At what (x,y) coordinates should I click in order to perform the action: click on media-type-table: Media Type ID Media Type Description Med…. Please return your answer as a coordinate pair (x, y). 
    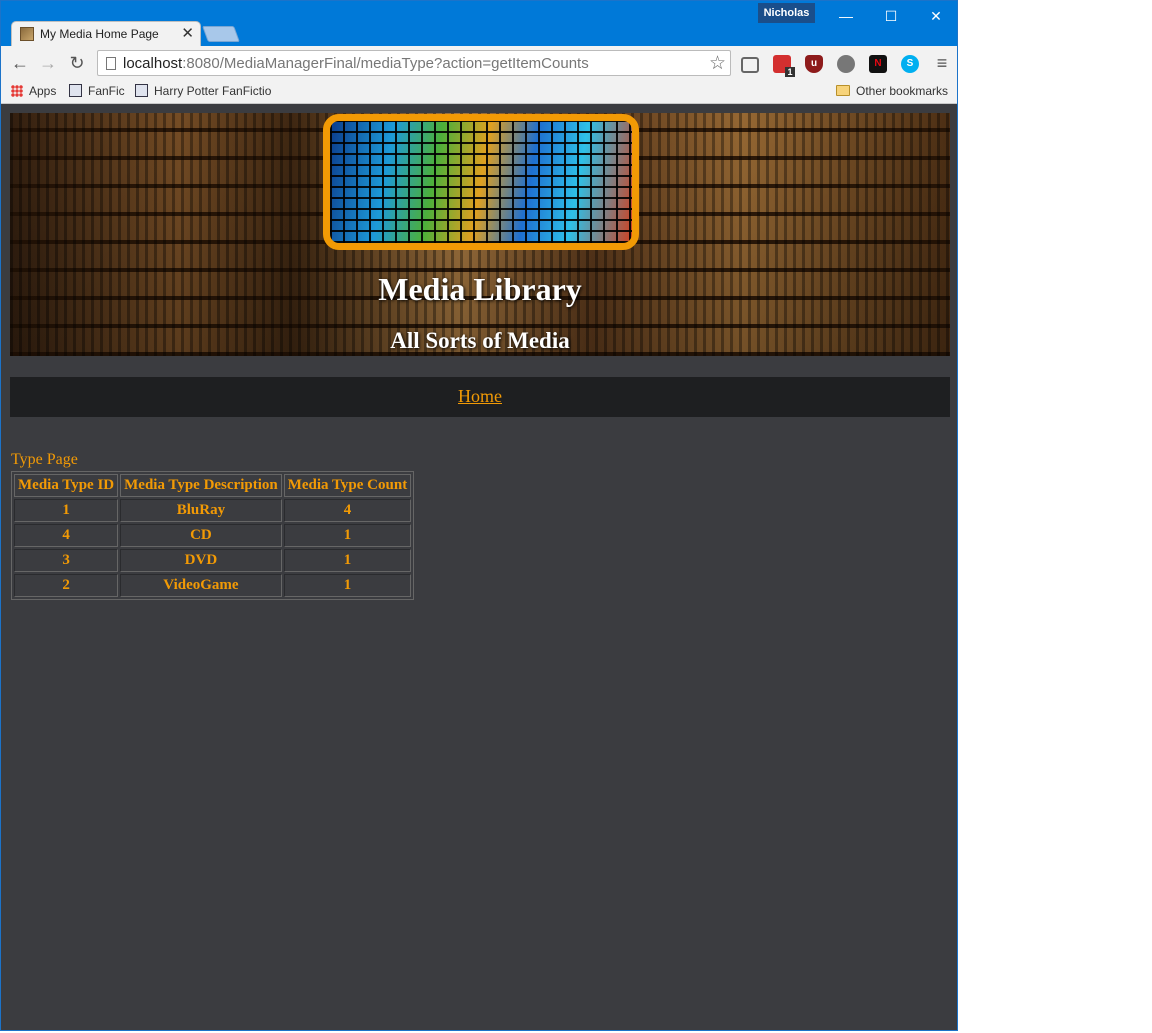
    Looking at the image, I should click on (213, 535).